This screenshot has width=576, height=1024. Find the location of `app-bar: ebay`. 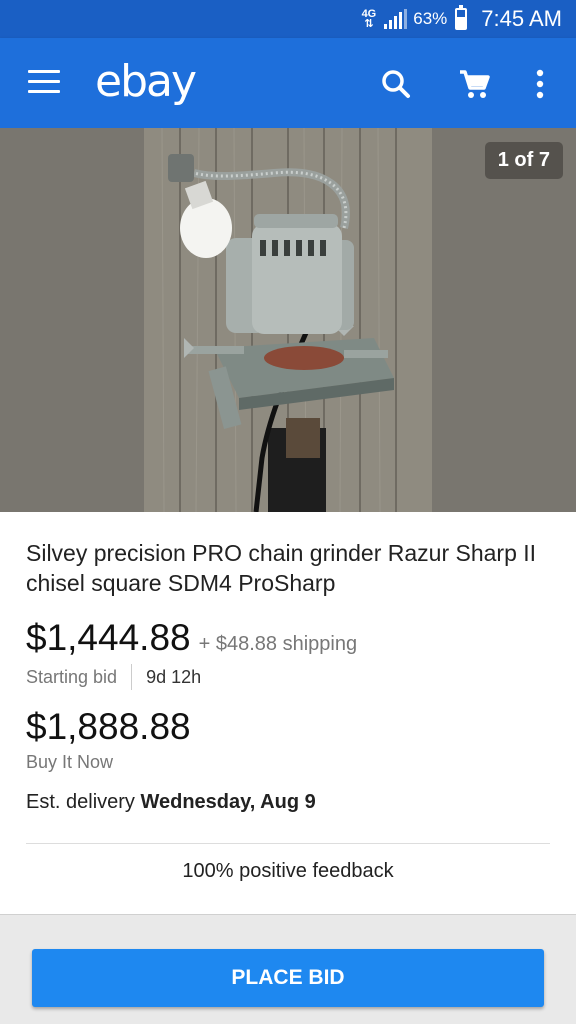

app-bar: ebay is located at coordinates (288, 83).